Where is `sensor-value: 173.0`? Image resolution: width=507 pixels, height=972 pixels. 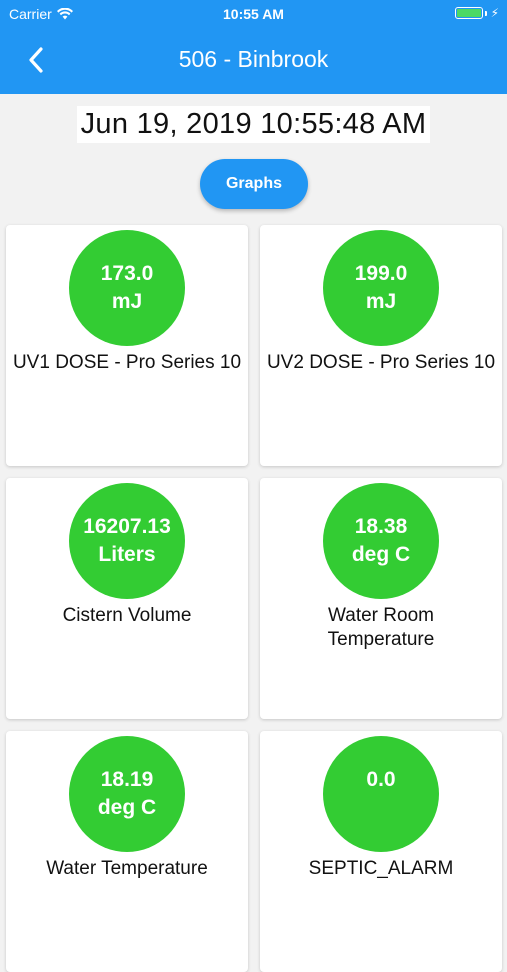
sensor-value: 173.0 is located at coordinates (127, 273).